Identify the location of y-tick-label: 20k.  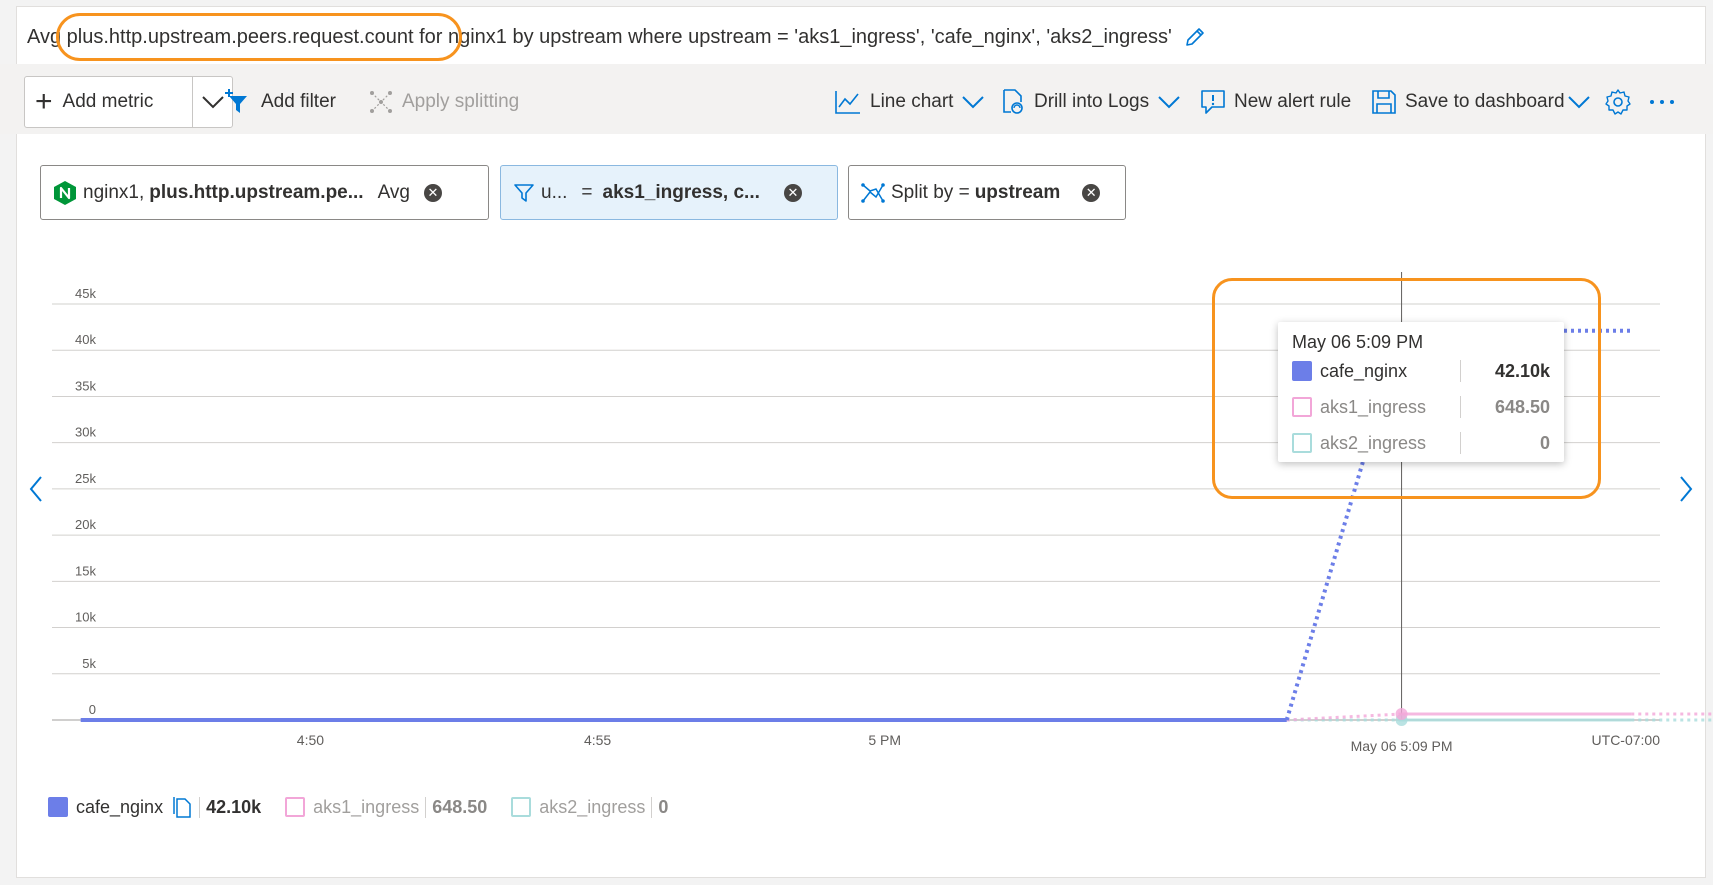
(85, 524).